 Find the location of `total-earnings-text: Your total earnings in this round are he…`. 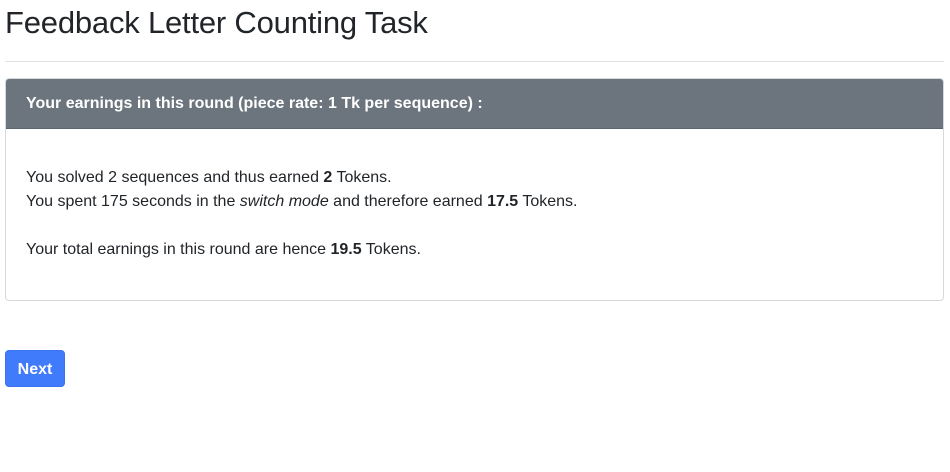

total-earnings-text: Your total earnings in this round are he… is located at coordinates (178, 249).